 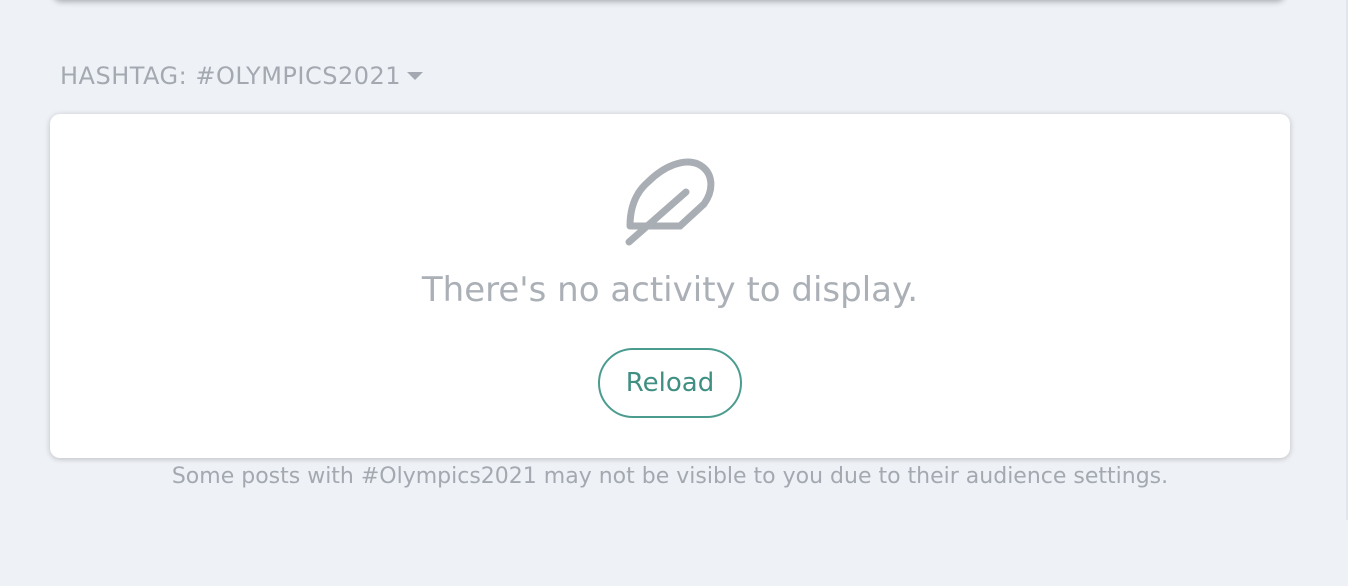 I want to click on hashtag-title: HASHTAG: #OLYMPICS2021, so click(x=231, y=76).